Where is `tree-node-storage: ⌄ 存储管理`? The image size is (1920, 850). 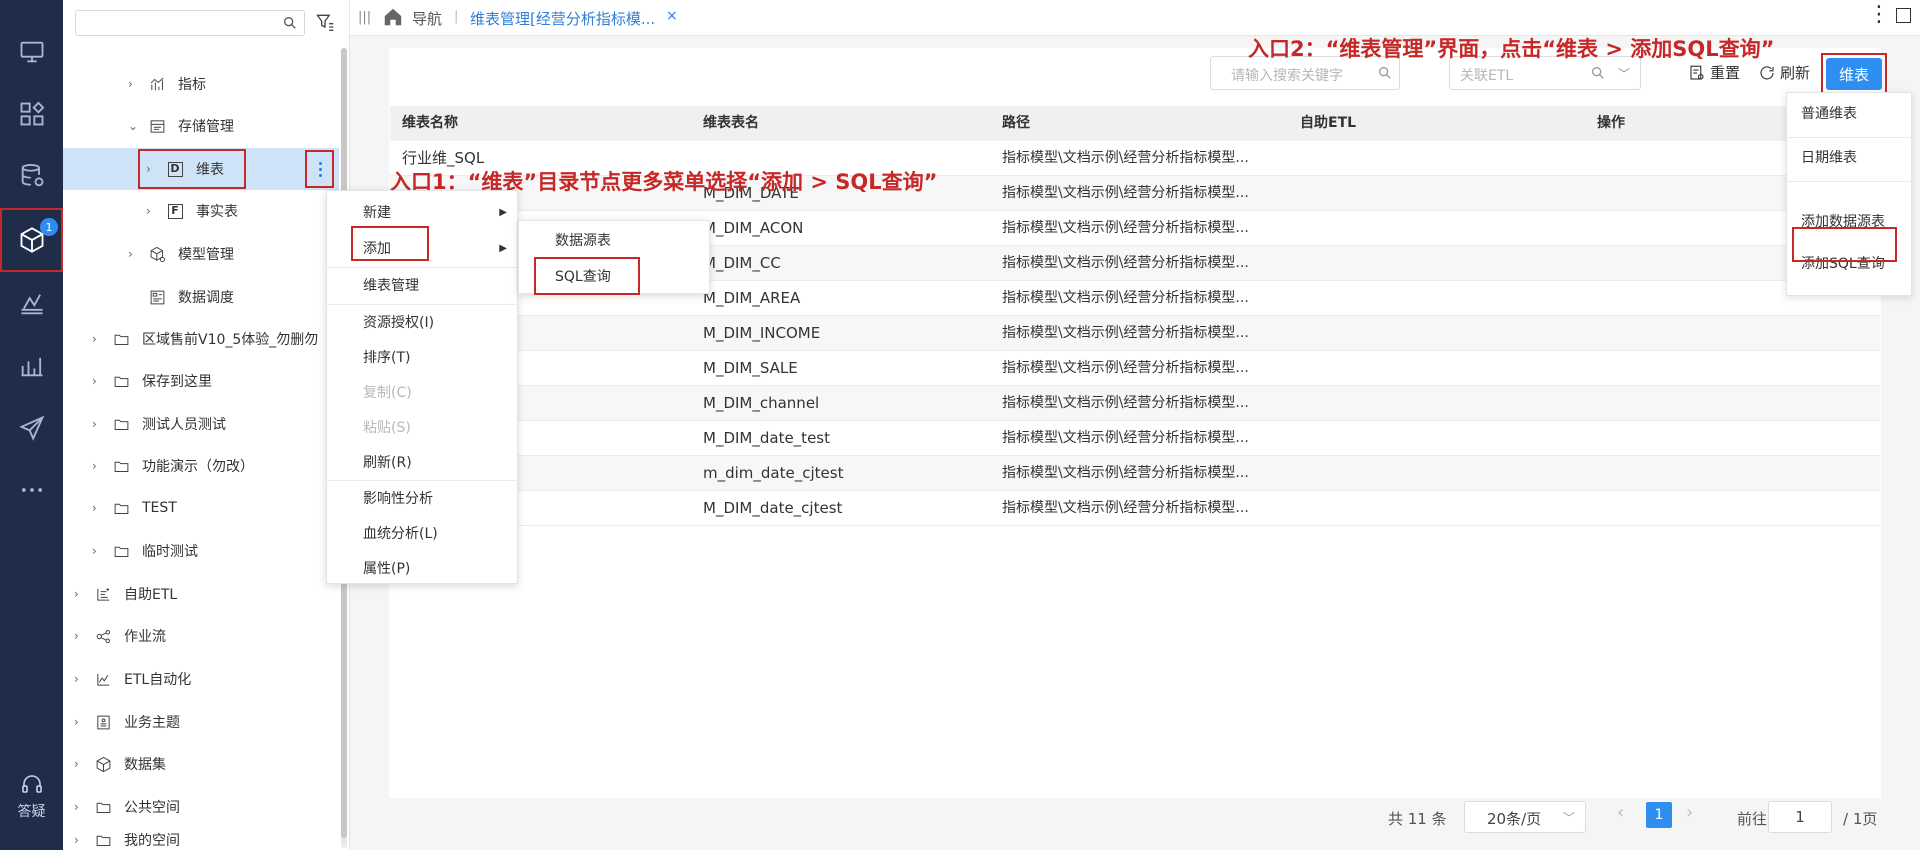
tree-node-storage: ⌄ 存储管理 is located at coordinates (181, 126).